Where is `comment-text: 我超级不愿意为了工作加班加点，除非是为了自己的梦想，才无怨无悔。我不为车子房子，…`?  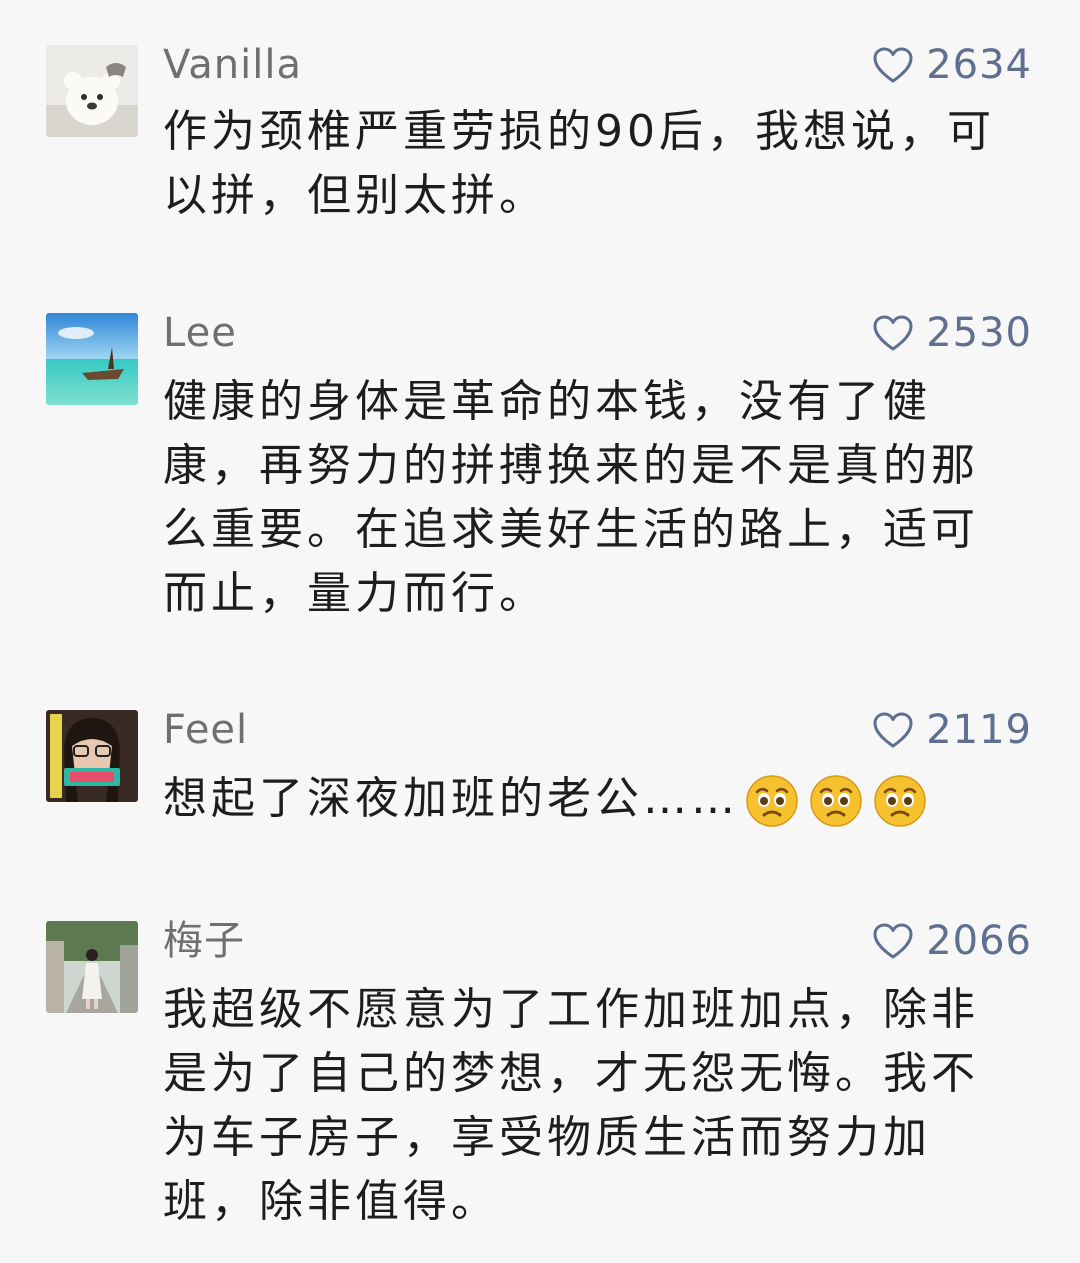 comment-text: 我超级不愿意为了工作加班加点，除非是为了自己的梦想，才无怨无悔。我不为车子房子，… is located at coordinates (571, 1105).